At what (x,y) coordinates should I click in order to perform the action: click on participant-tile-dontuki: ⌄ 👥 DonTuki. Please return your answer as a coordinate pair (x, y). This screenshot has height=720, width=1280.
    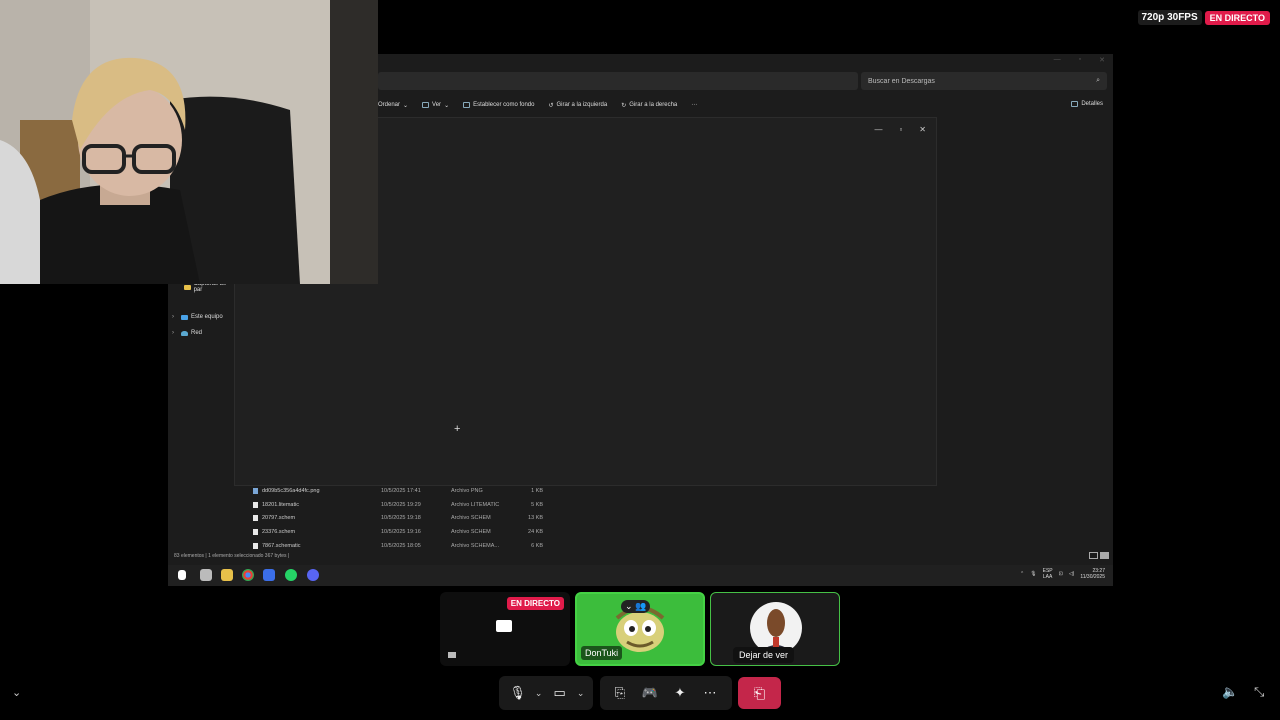
    Looking at the image, I should click on (640, 629).